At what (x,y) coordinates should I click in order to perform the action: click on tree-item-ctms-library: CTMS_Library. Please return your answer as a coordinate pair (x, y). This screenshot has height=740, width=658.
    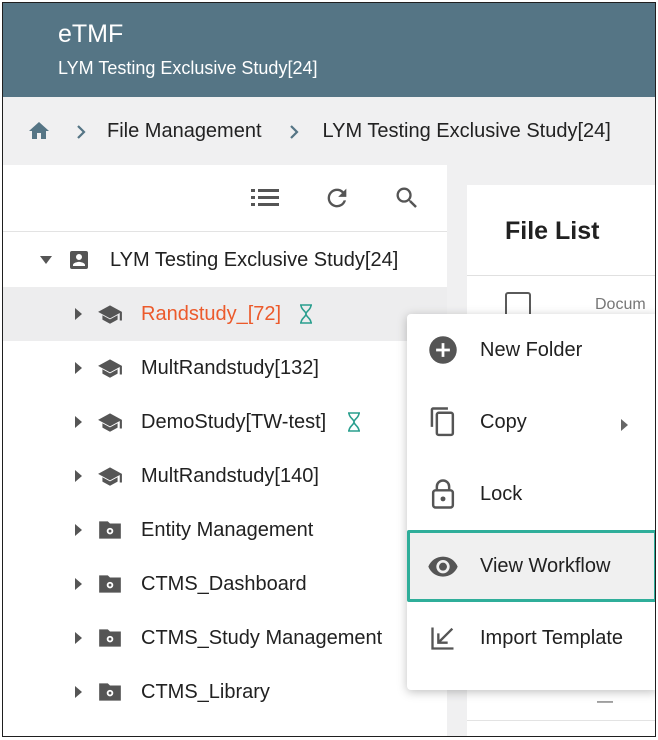
    Looking at the image, I should click on (225, 692).